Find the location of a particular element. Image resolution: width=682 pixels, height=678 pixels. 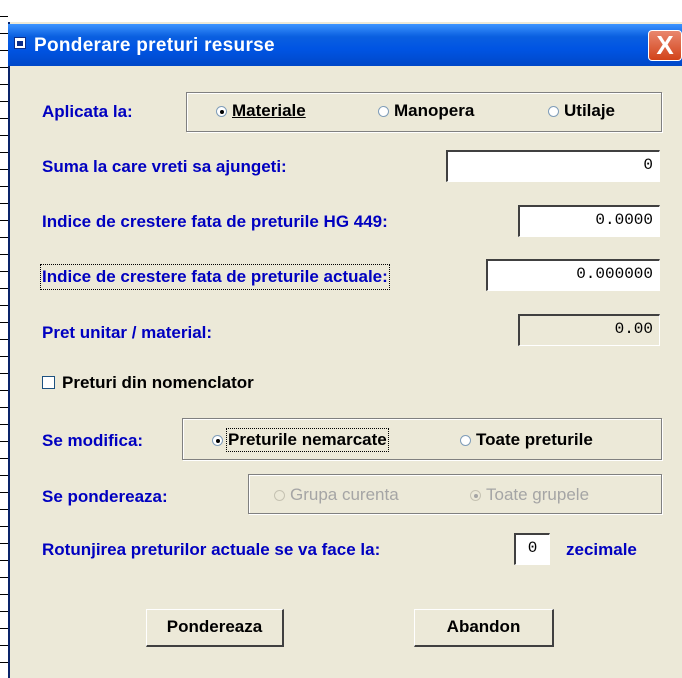

close-button: X is located at coordinates (665, 45).